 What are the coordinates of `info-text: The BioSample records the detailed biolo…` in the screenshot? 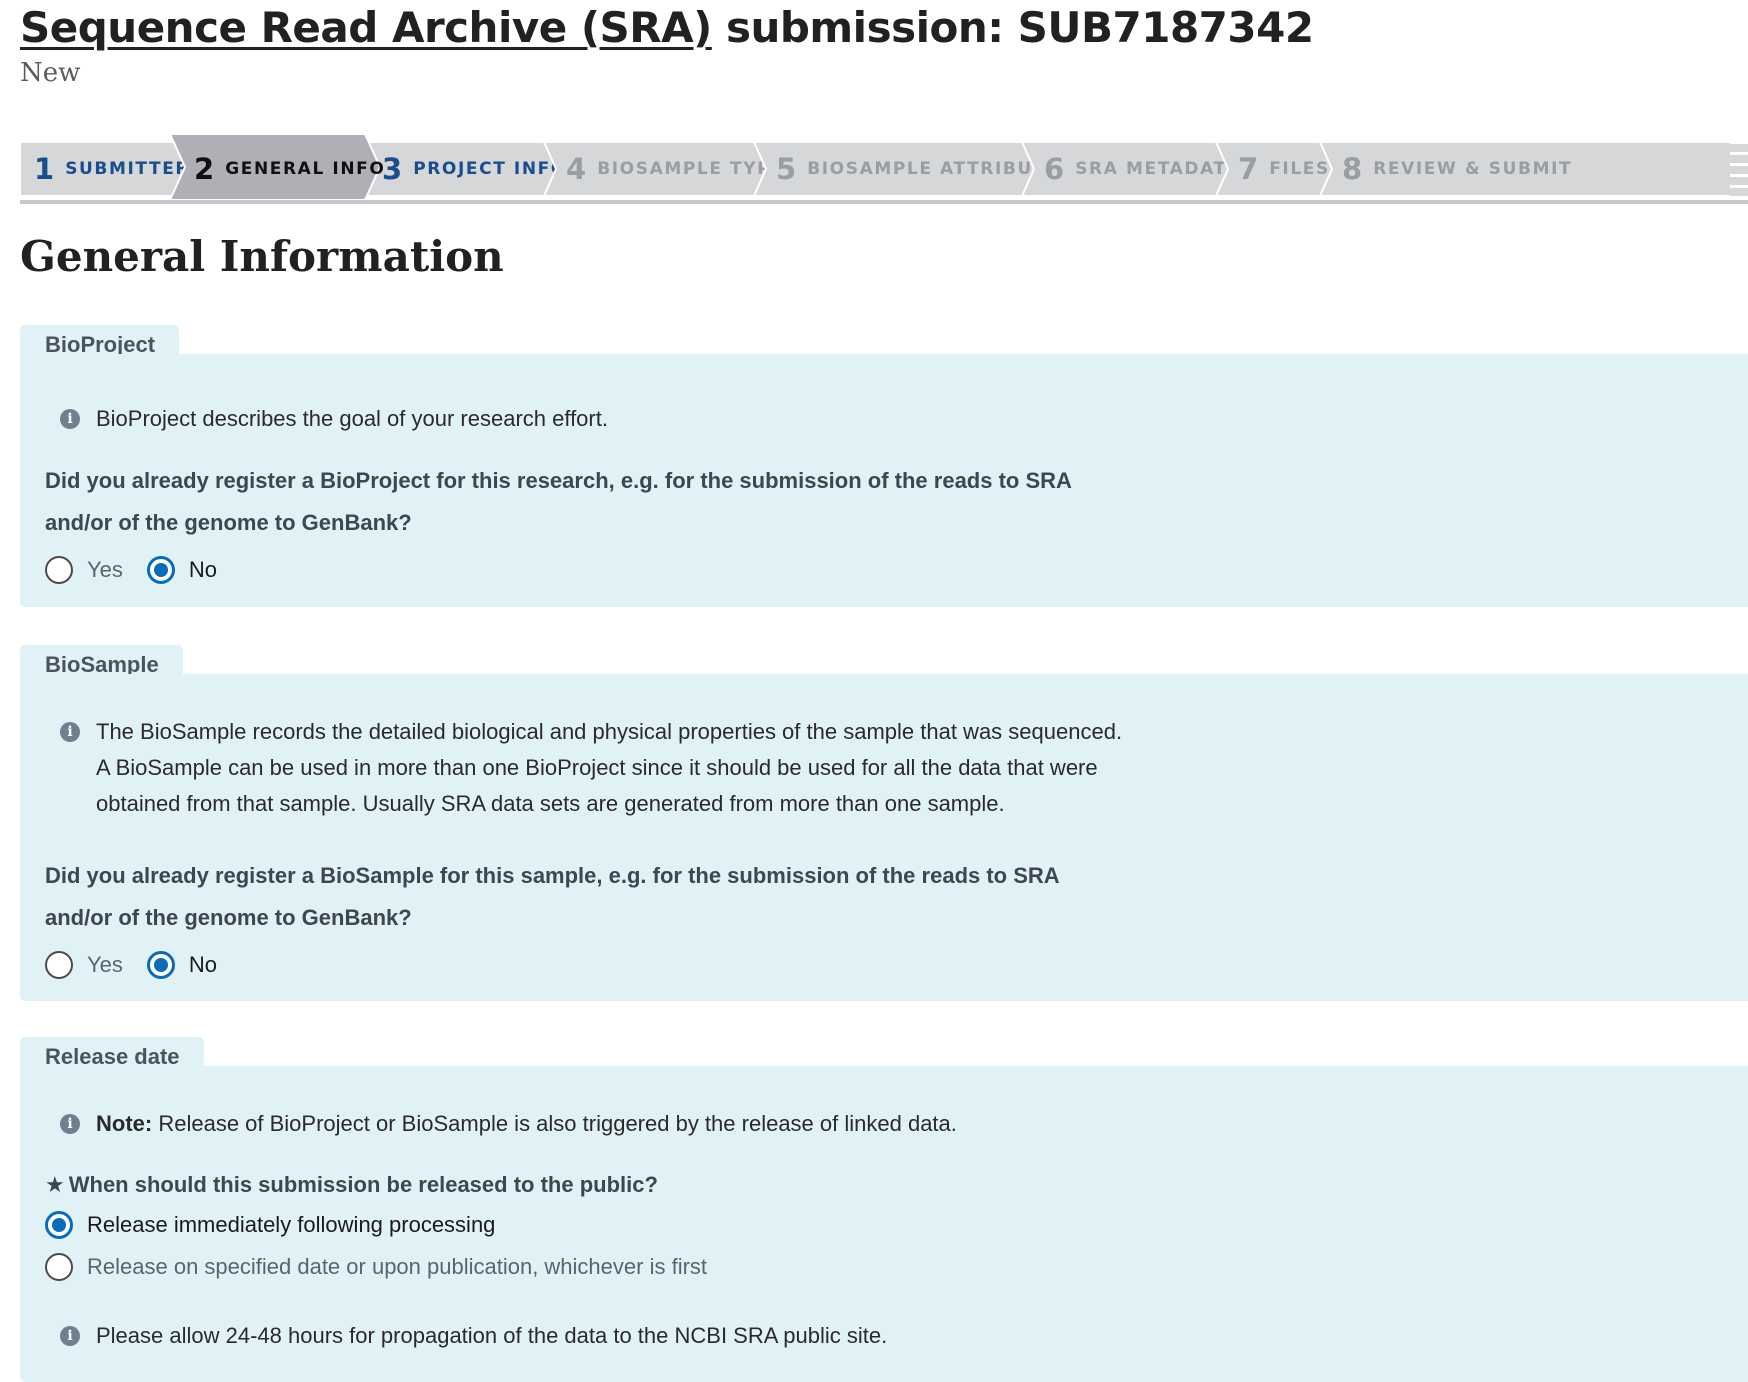 It's located at (609, 731).